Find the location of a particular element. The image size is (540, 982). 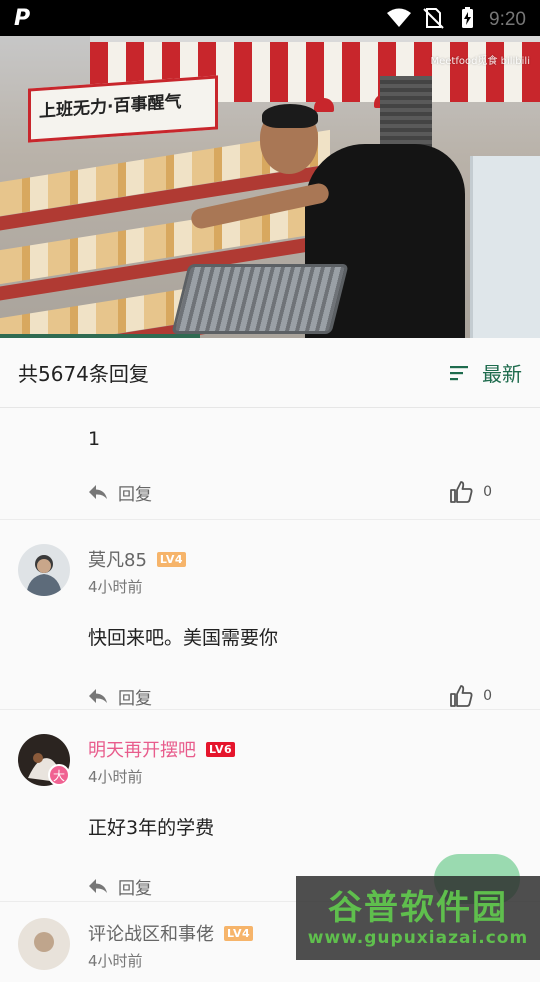

site-watermark: 谷普软件园 www.gupuxiazai.com is located at coordinates (418, 918).